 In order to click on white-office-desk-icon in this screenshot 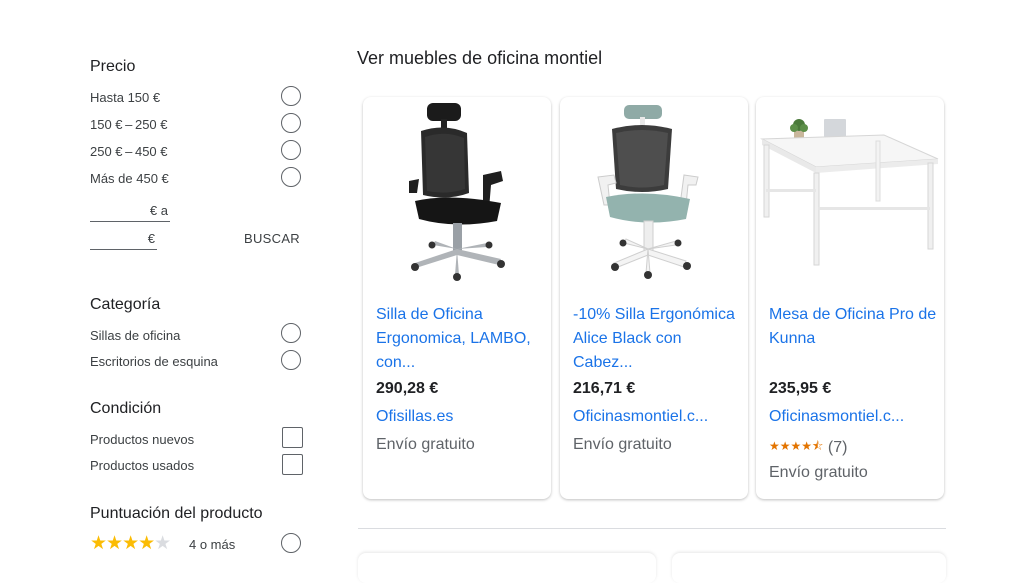, I will do `click(849, 192)`.